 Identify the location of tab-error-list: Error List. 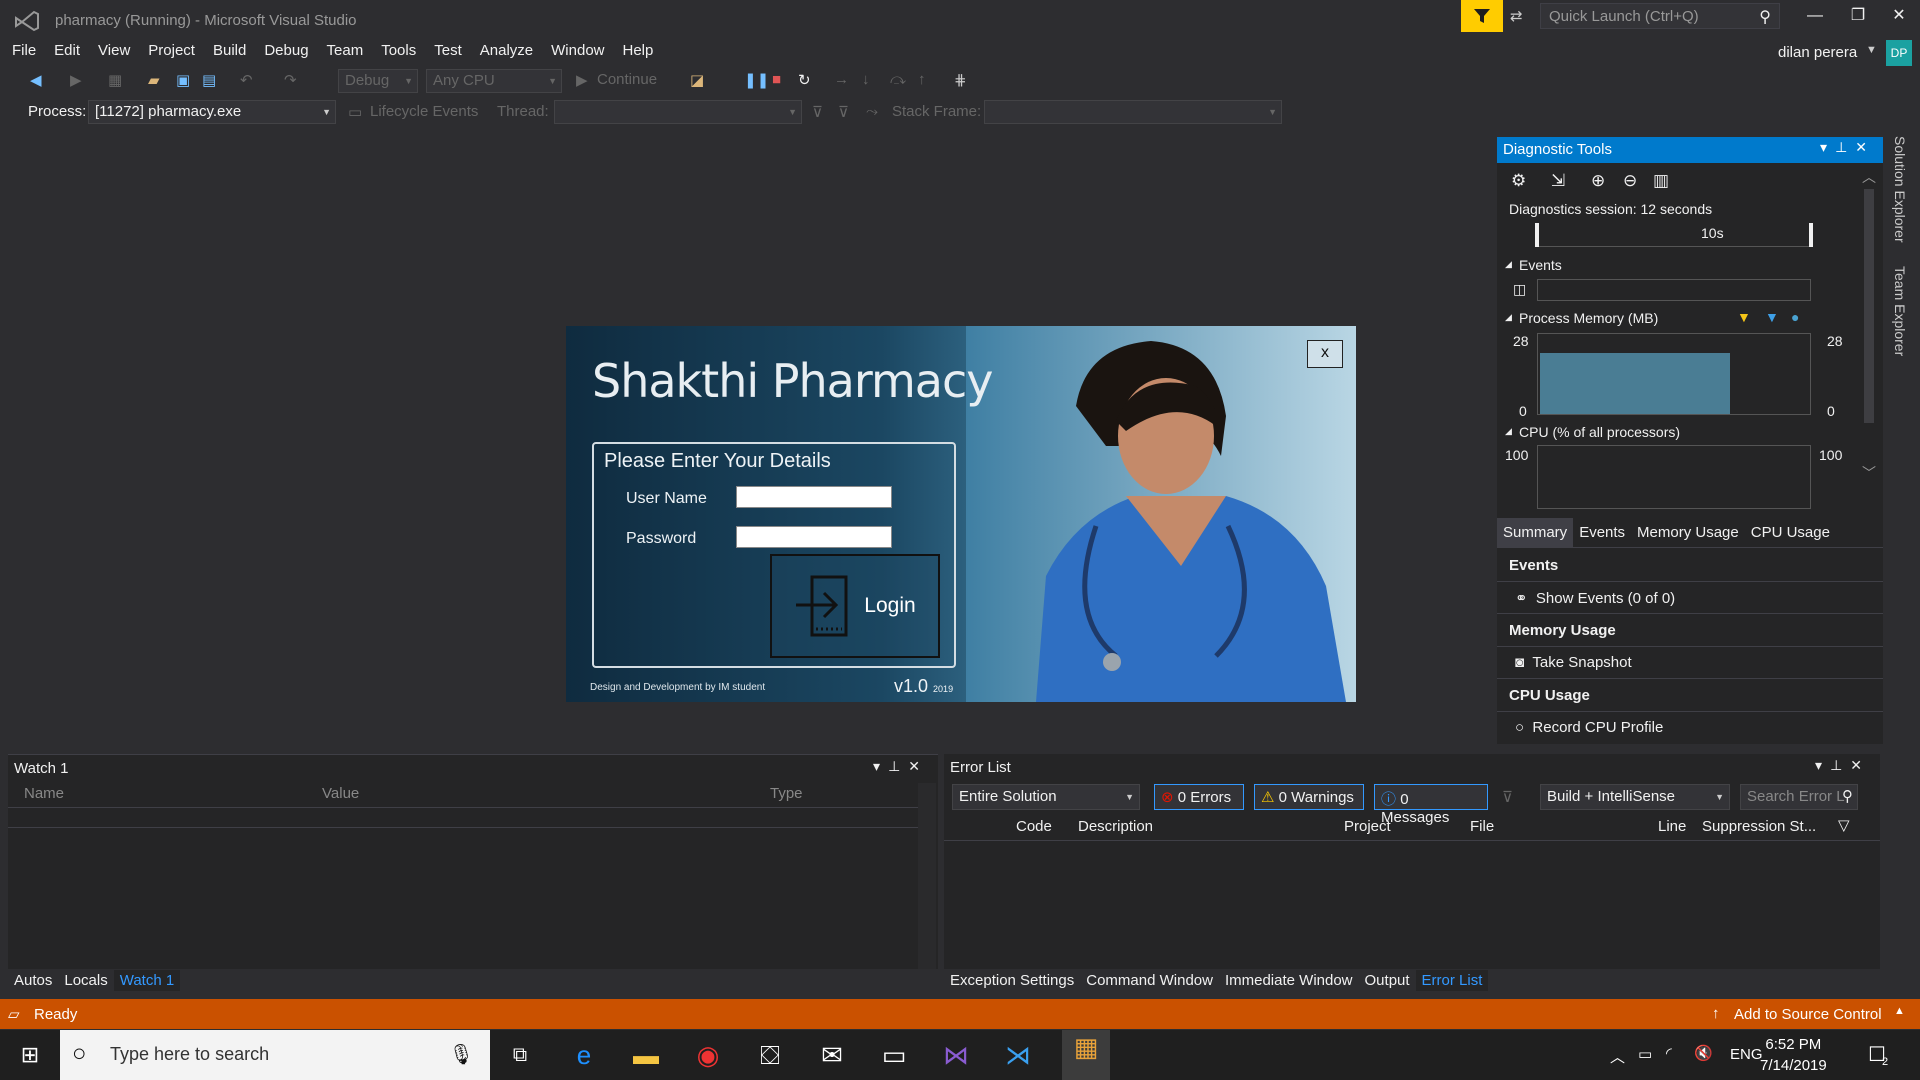
(1452, 980).